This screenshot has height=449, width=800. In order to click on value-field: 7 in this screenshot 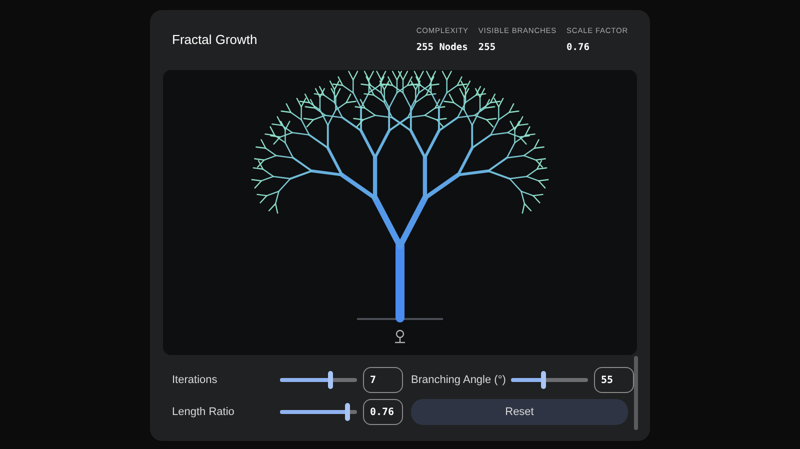, I will do `click(383, 380)`.